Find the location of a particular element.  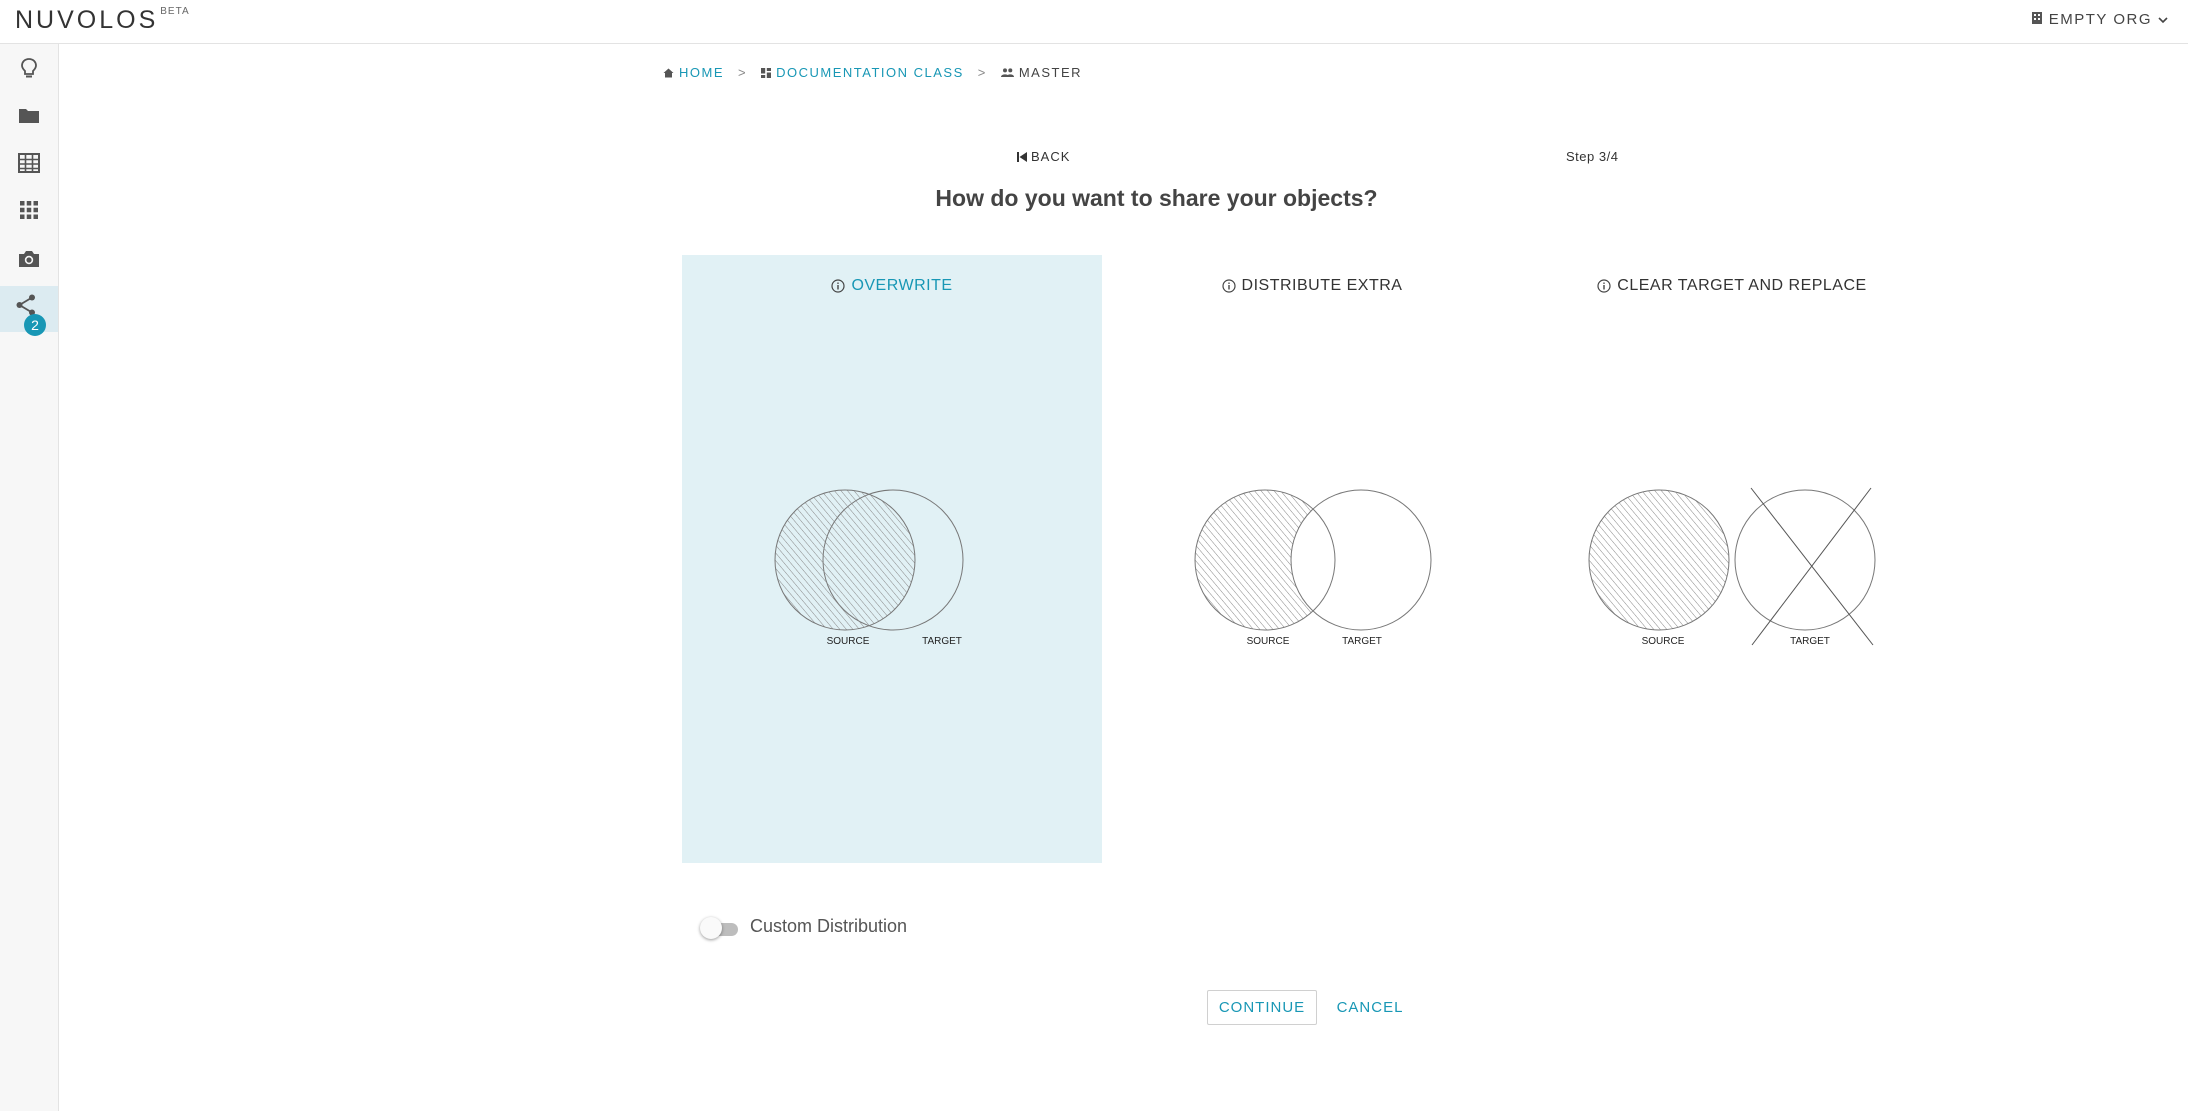

sidebar-item-files is located at coordinates (29, 115).